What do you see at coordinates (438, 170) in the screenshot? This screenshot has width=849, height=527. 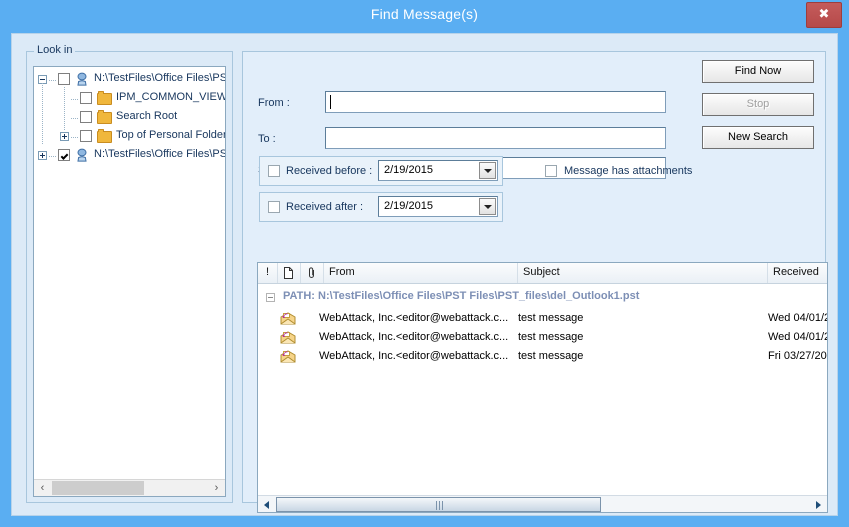 I see `received-before-date: 2/19/2015` at bounding box center [438, 170].